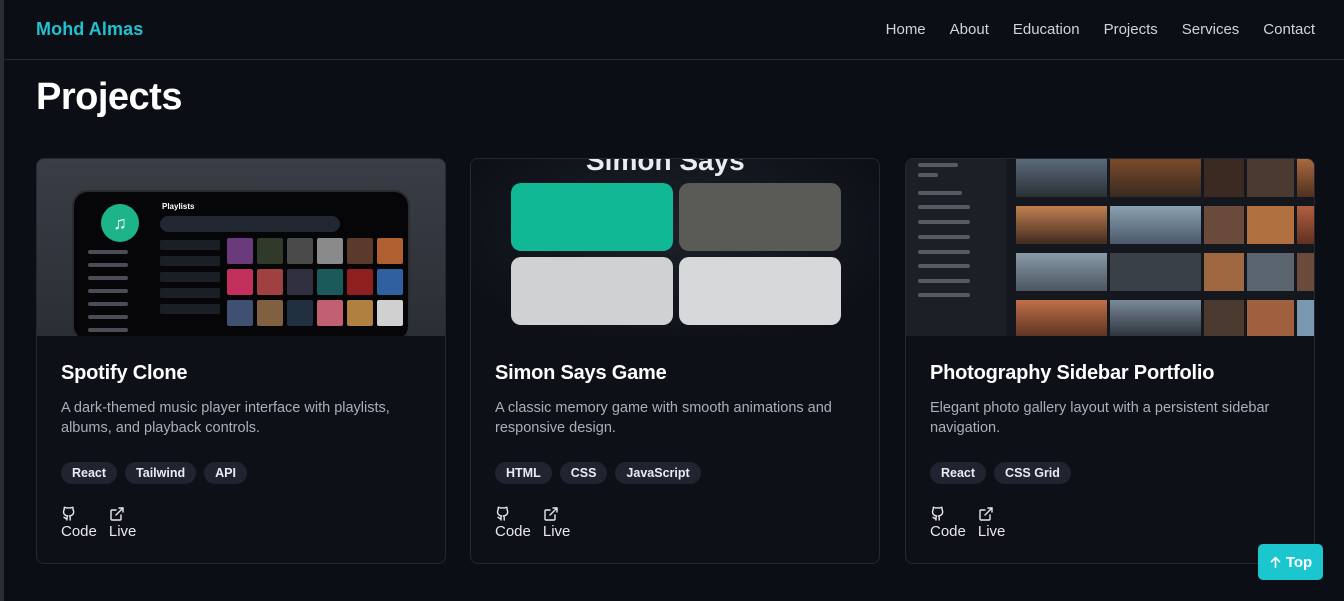  Describe the element at coordinates (1289, 29) in the screenshot. I see `nav-contact: Contact` at that location.